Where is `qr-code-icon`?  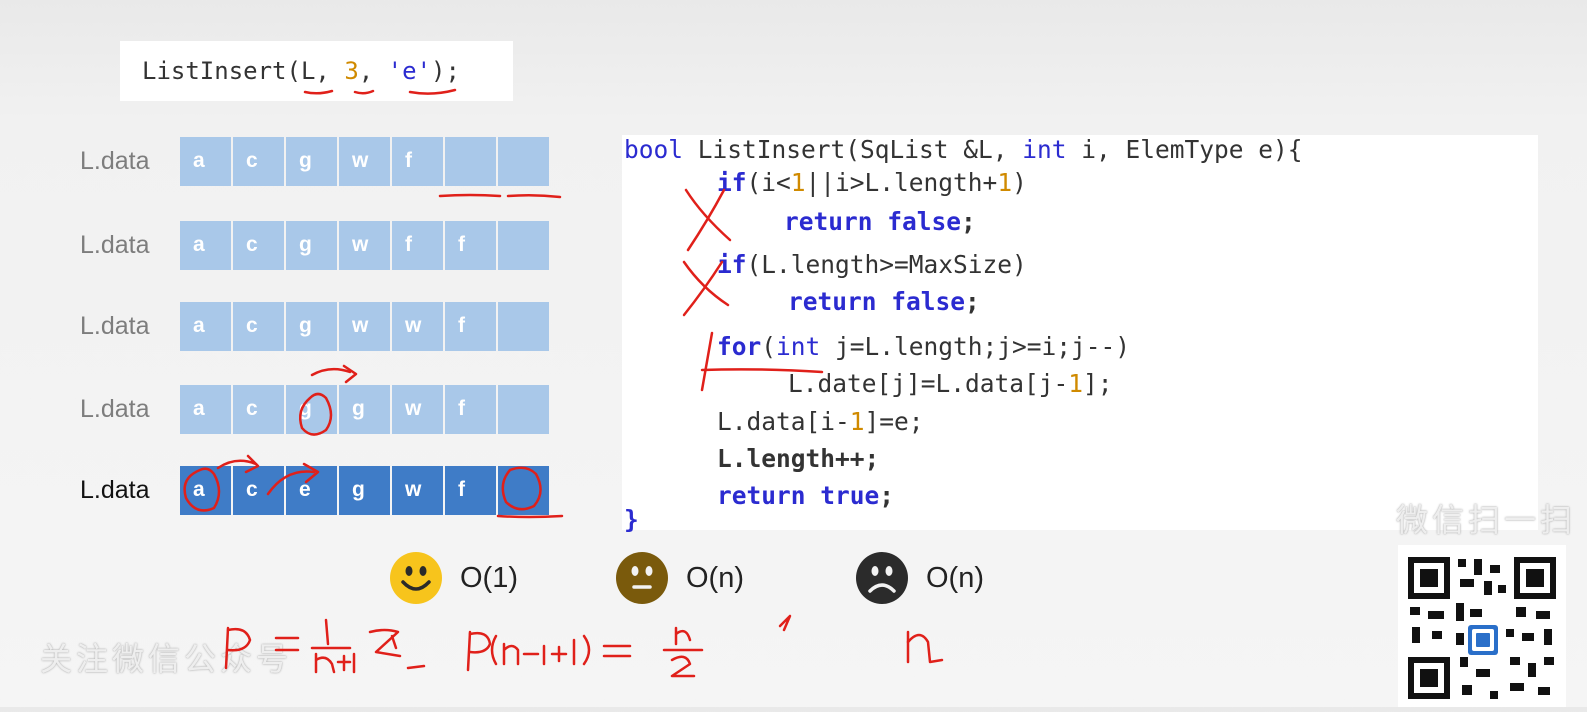
qr-code-icon is located at coordinates (1482, 628).